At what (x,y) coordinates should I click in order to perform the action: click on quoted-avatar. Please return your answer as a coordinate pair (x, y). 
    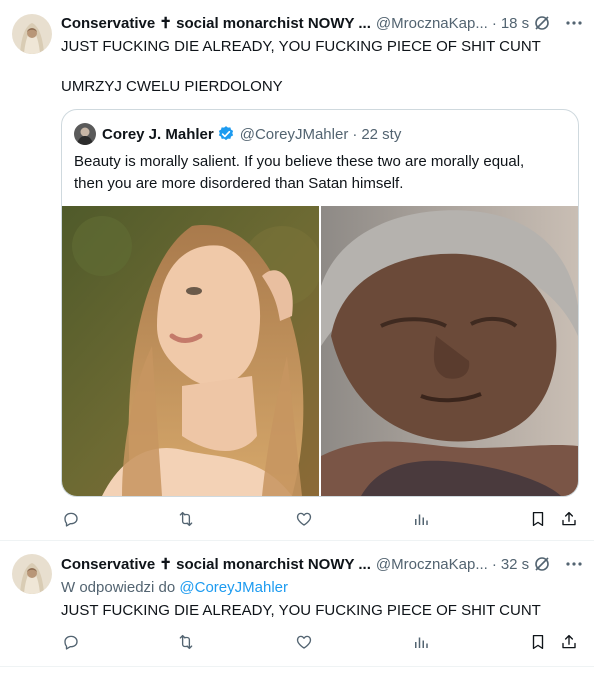
    Looking at the image, I should click on (85, 134).